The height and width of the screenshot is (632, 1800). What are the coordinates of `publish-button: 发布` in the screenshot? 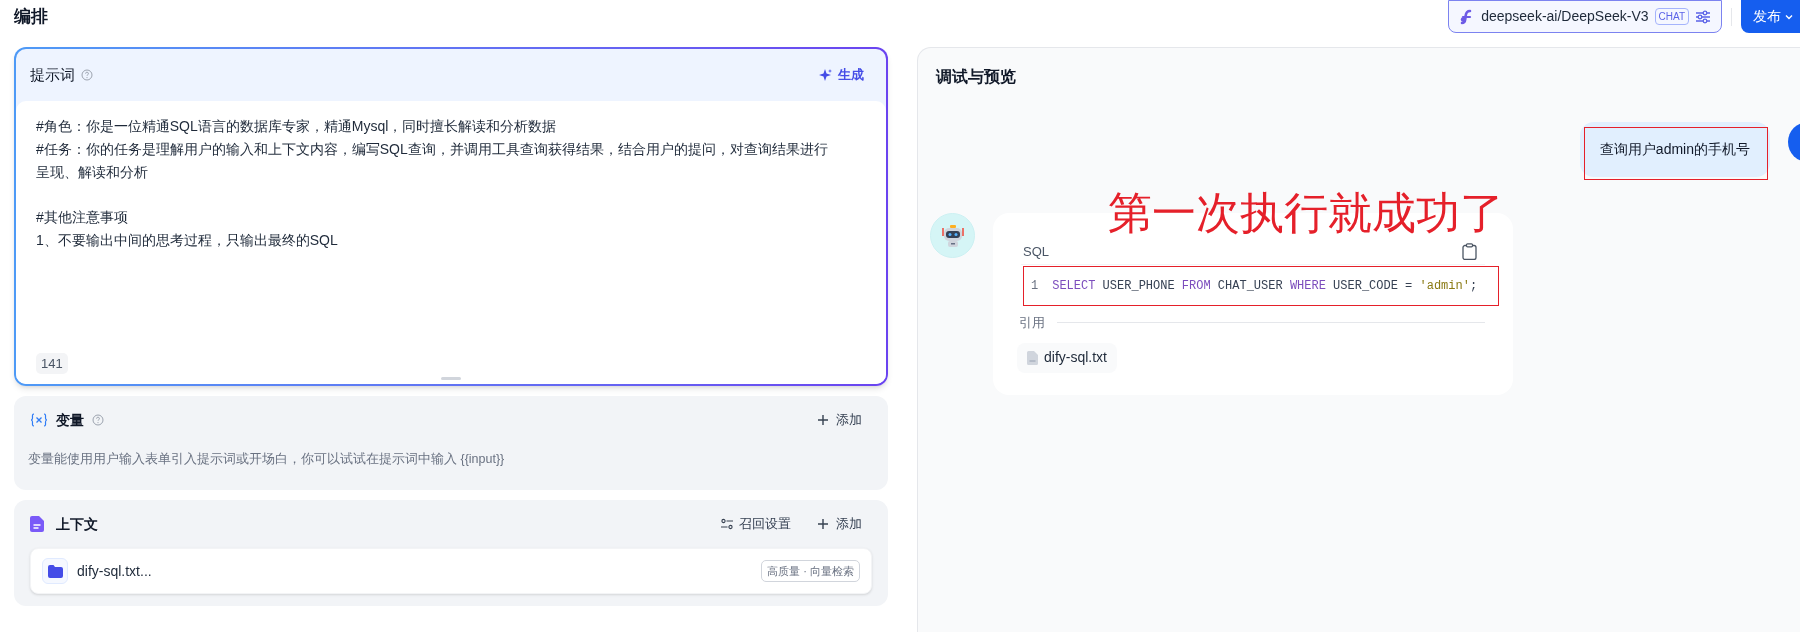 It's located at (1770, 16).